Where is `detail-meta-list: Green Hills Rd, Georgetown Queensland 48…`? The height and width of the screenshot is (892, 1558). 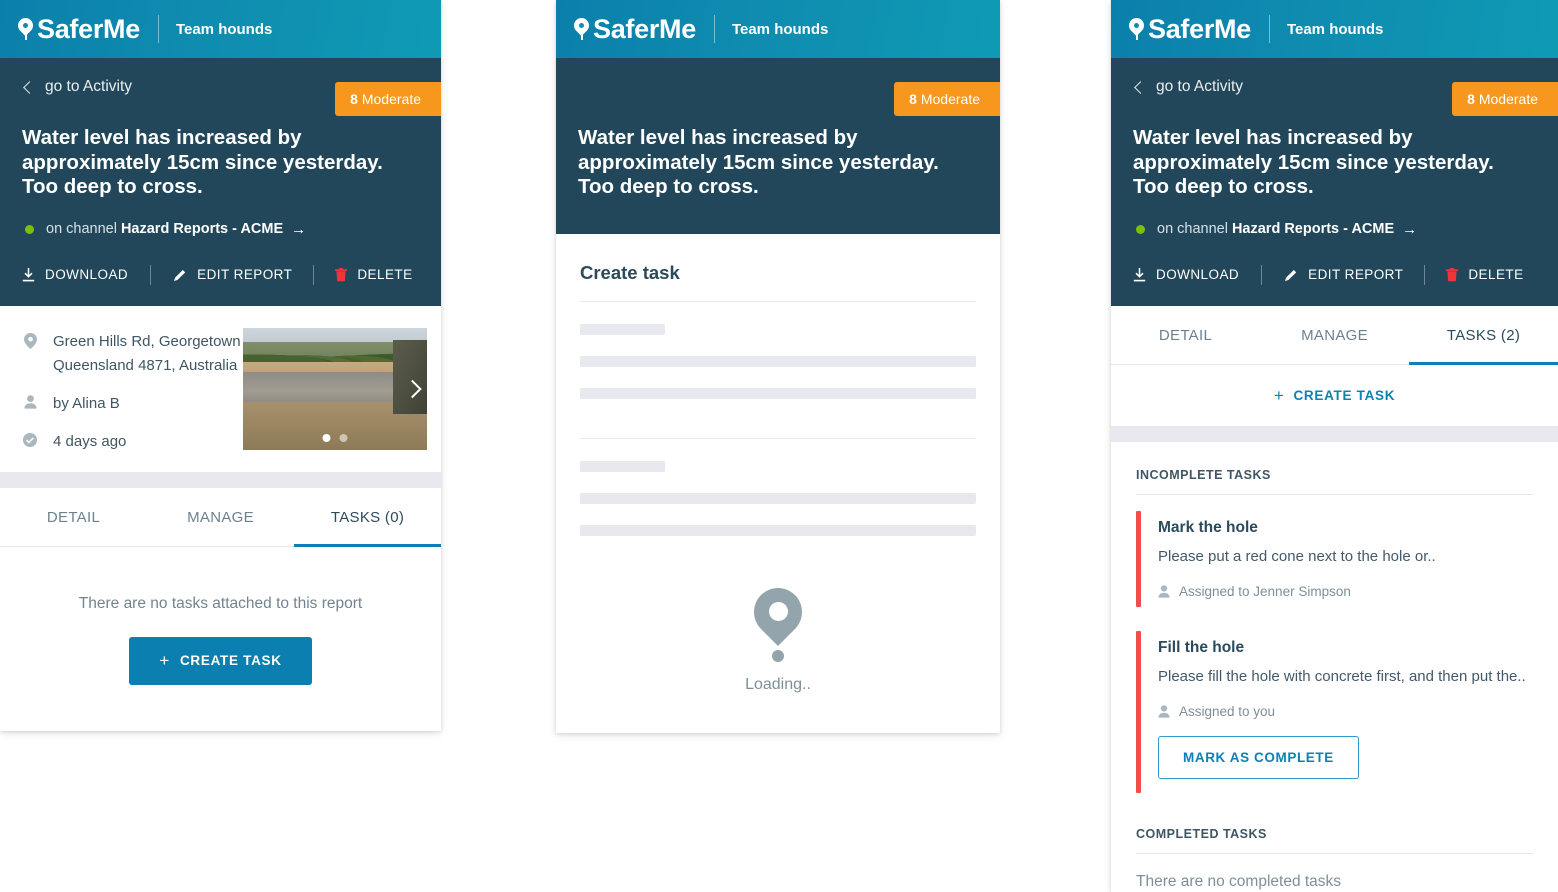
detail-meta-list: Green Hills Rd, Georgetown Queensland 48… is located at coordinates (132, 391).